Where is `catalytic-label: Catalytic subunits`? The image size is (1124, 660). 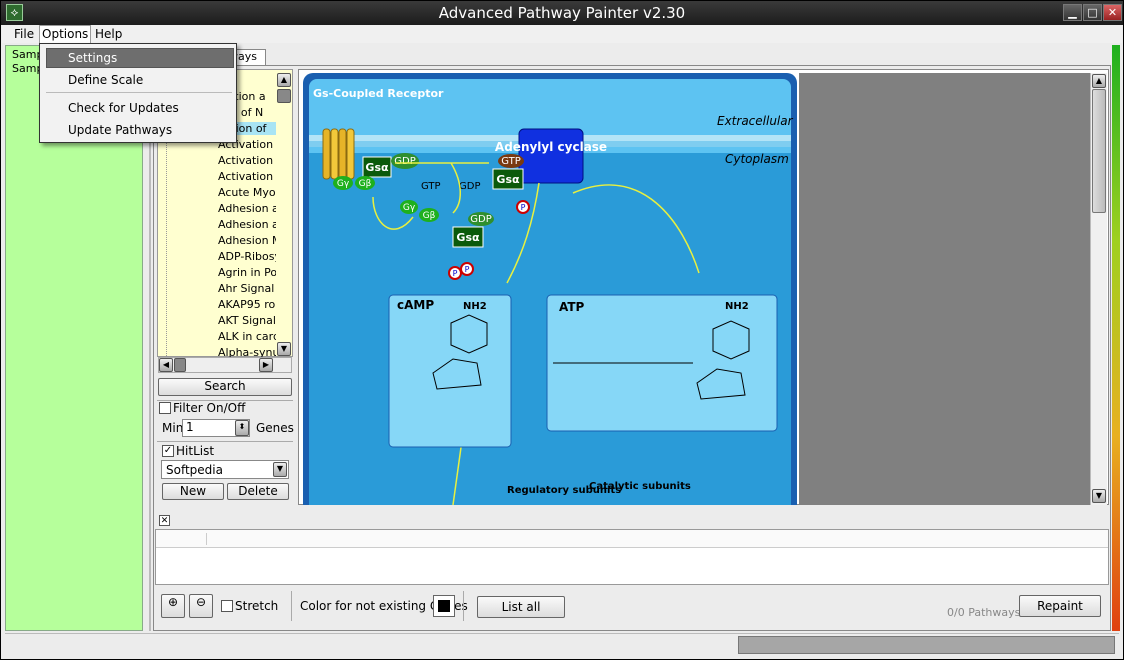
catalytic-label: Catalytic subunits is located at coordinates (640, 486).